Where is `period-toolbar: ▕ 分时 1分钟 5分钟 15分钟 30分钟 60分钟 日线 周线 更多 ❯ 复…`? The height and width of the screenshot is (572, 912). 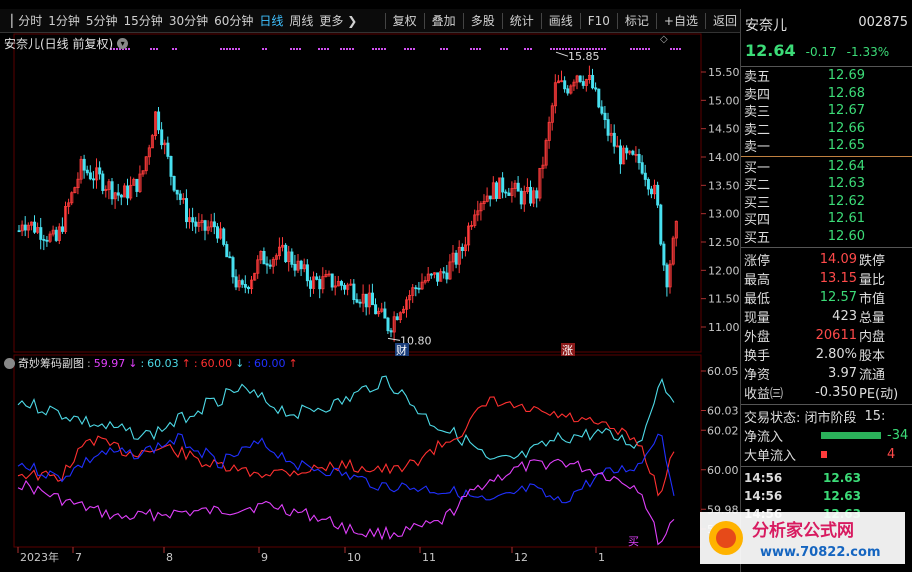
period-toolbar: ▕ 分时 1分钟 5分钟 15分钟 30分钟 60分钟 日线 周线 更多 ❯ 复… is located at coordinates (370, 21).